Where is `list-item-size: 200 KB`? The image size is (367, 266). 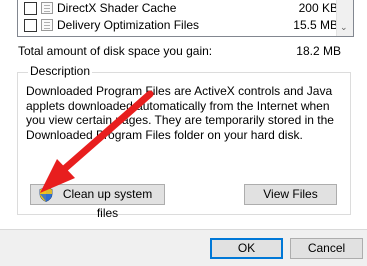 list-item-size: 200 KB is located at coordinates (318, 8).